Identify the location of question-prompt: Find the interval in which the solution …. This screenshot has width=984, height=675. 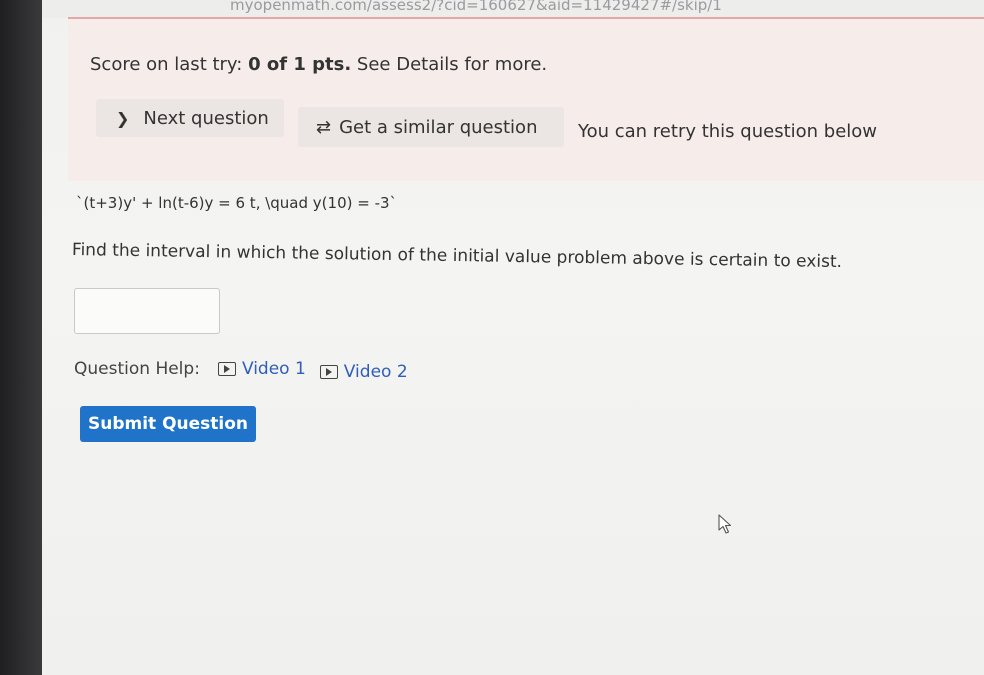
(457, 256).